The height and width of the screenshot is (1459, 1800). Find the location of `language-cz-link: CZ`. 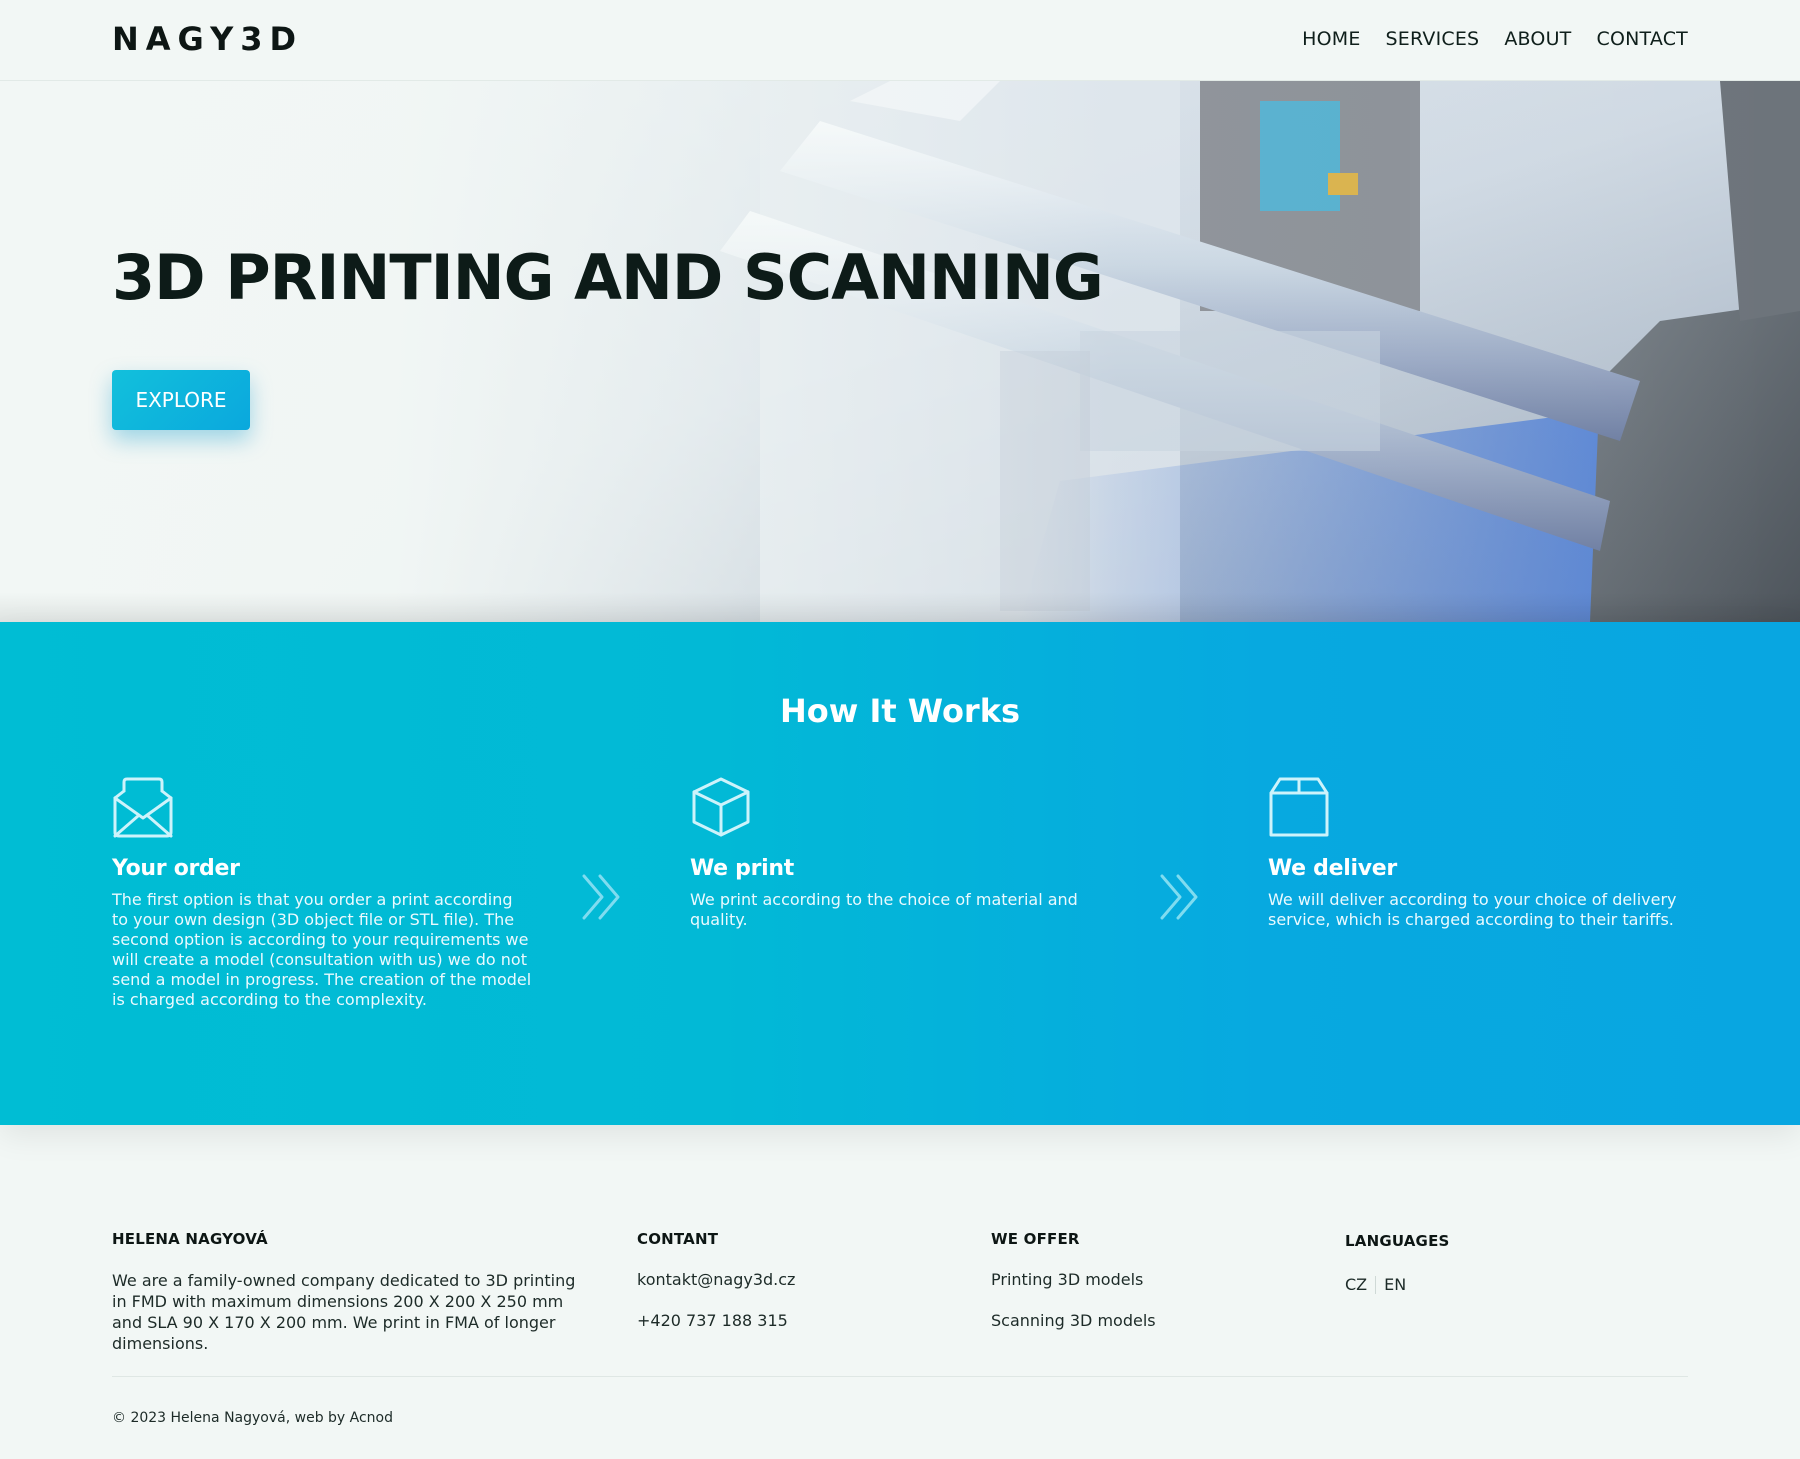

language-cz-link: CZ is located at coordinates (1356, 1284).